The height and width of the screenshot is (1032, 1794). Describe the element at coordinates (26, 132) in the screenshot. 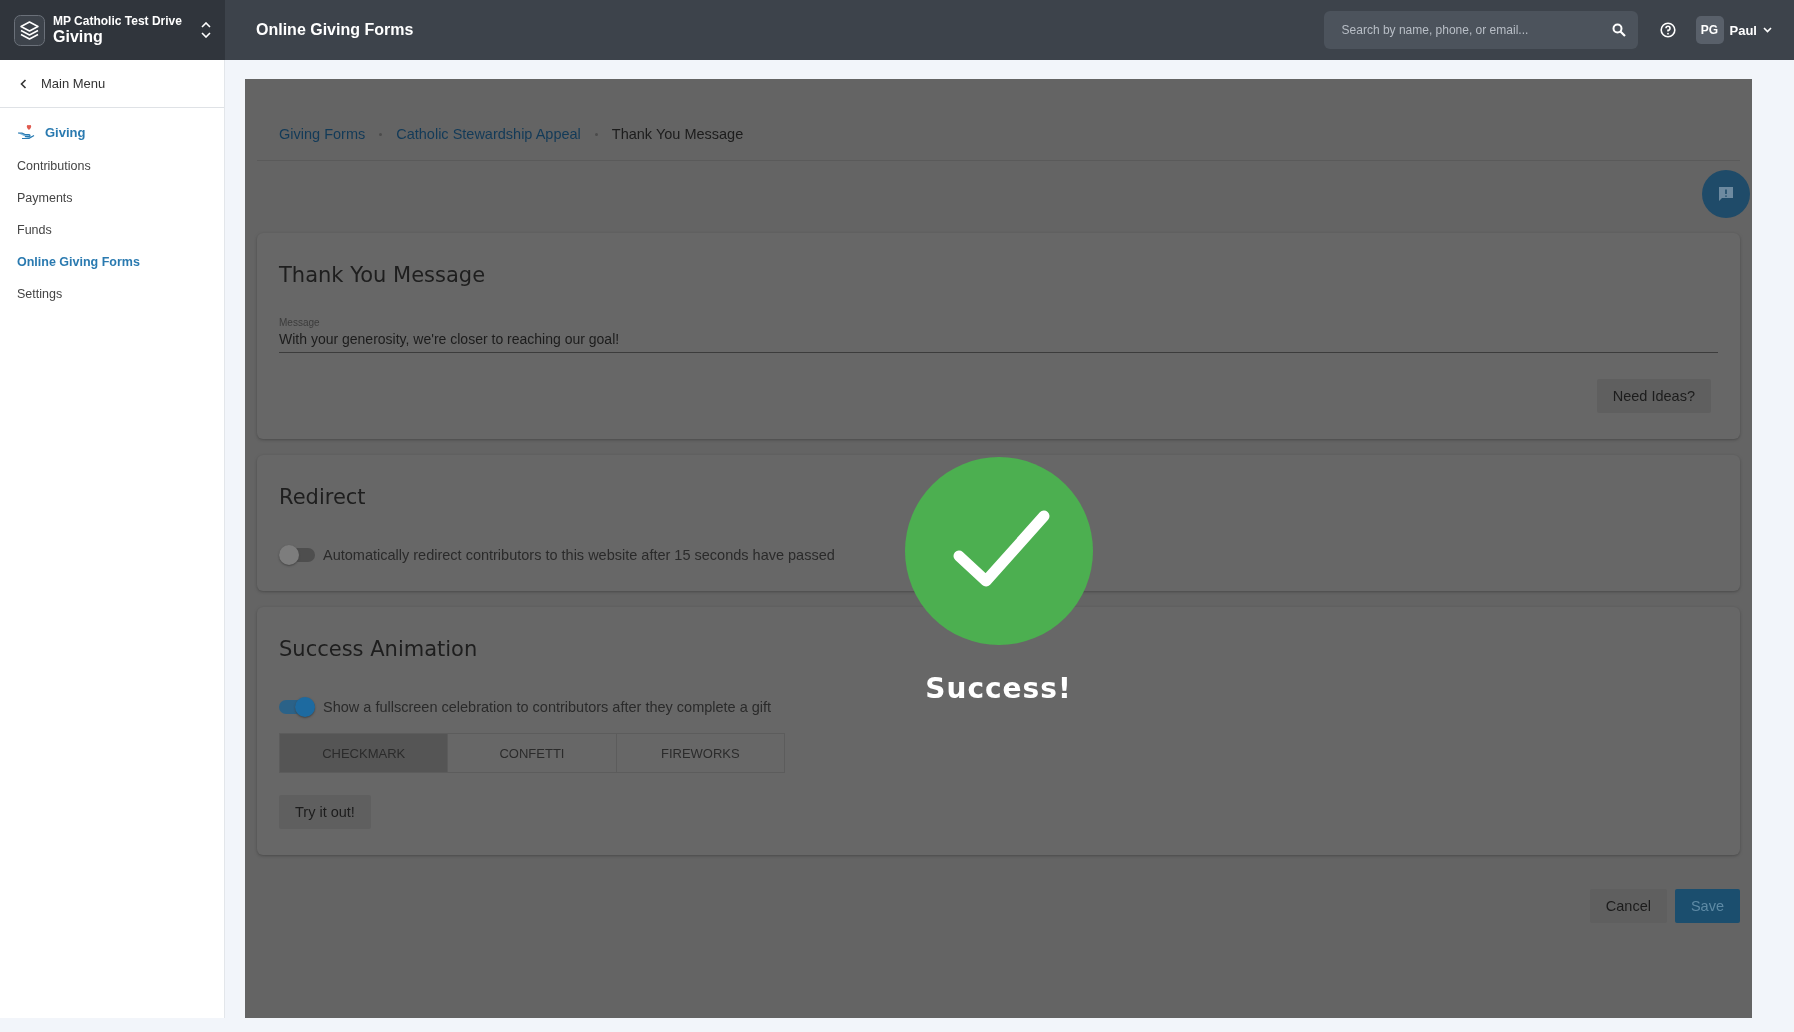

I see `hand-heart-icon` at that location.